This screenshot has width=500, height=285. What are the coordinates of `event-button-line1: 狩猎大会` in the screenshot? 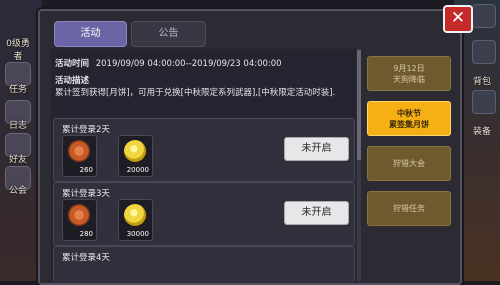 It's located at (409, 163).